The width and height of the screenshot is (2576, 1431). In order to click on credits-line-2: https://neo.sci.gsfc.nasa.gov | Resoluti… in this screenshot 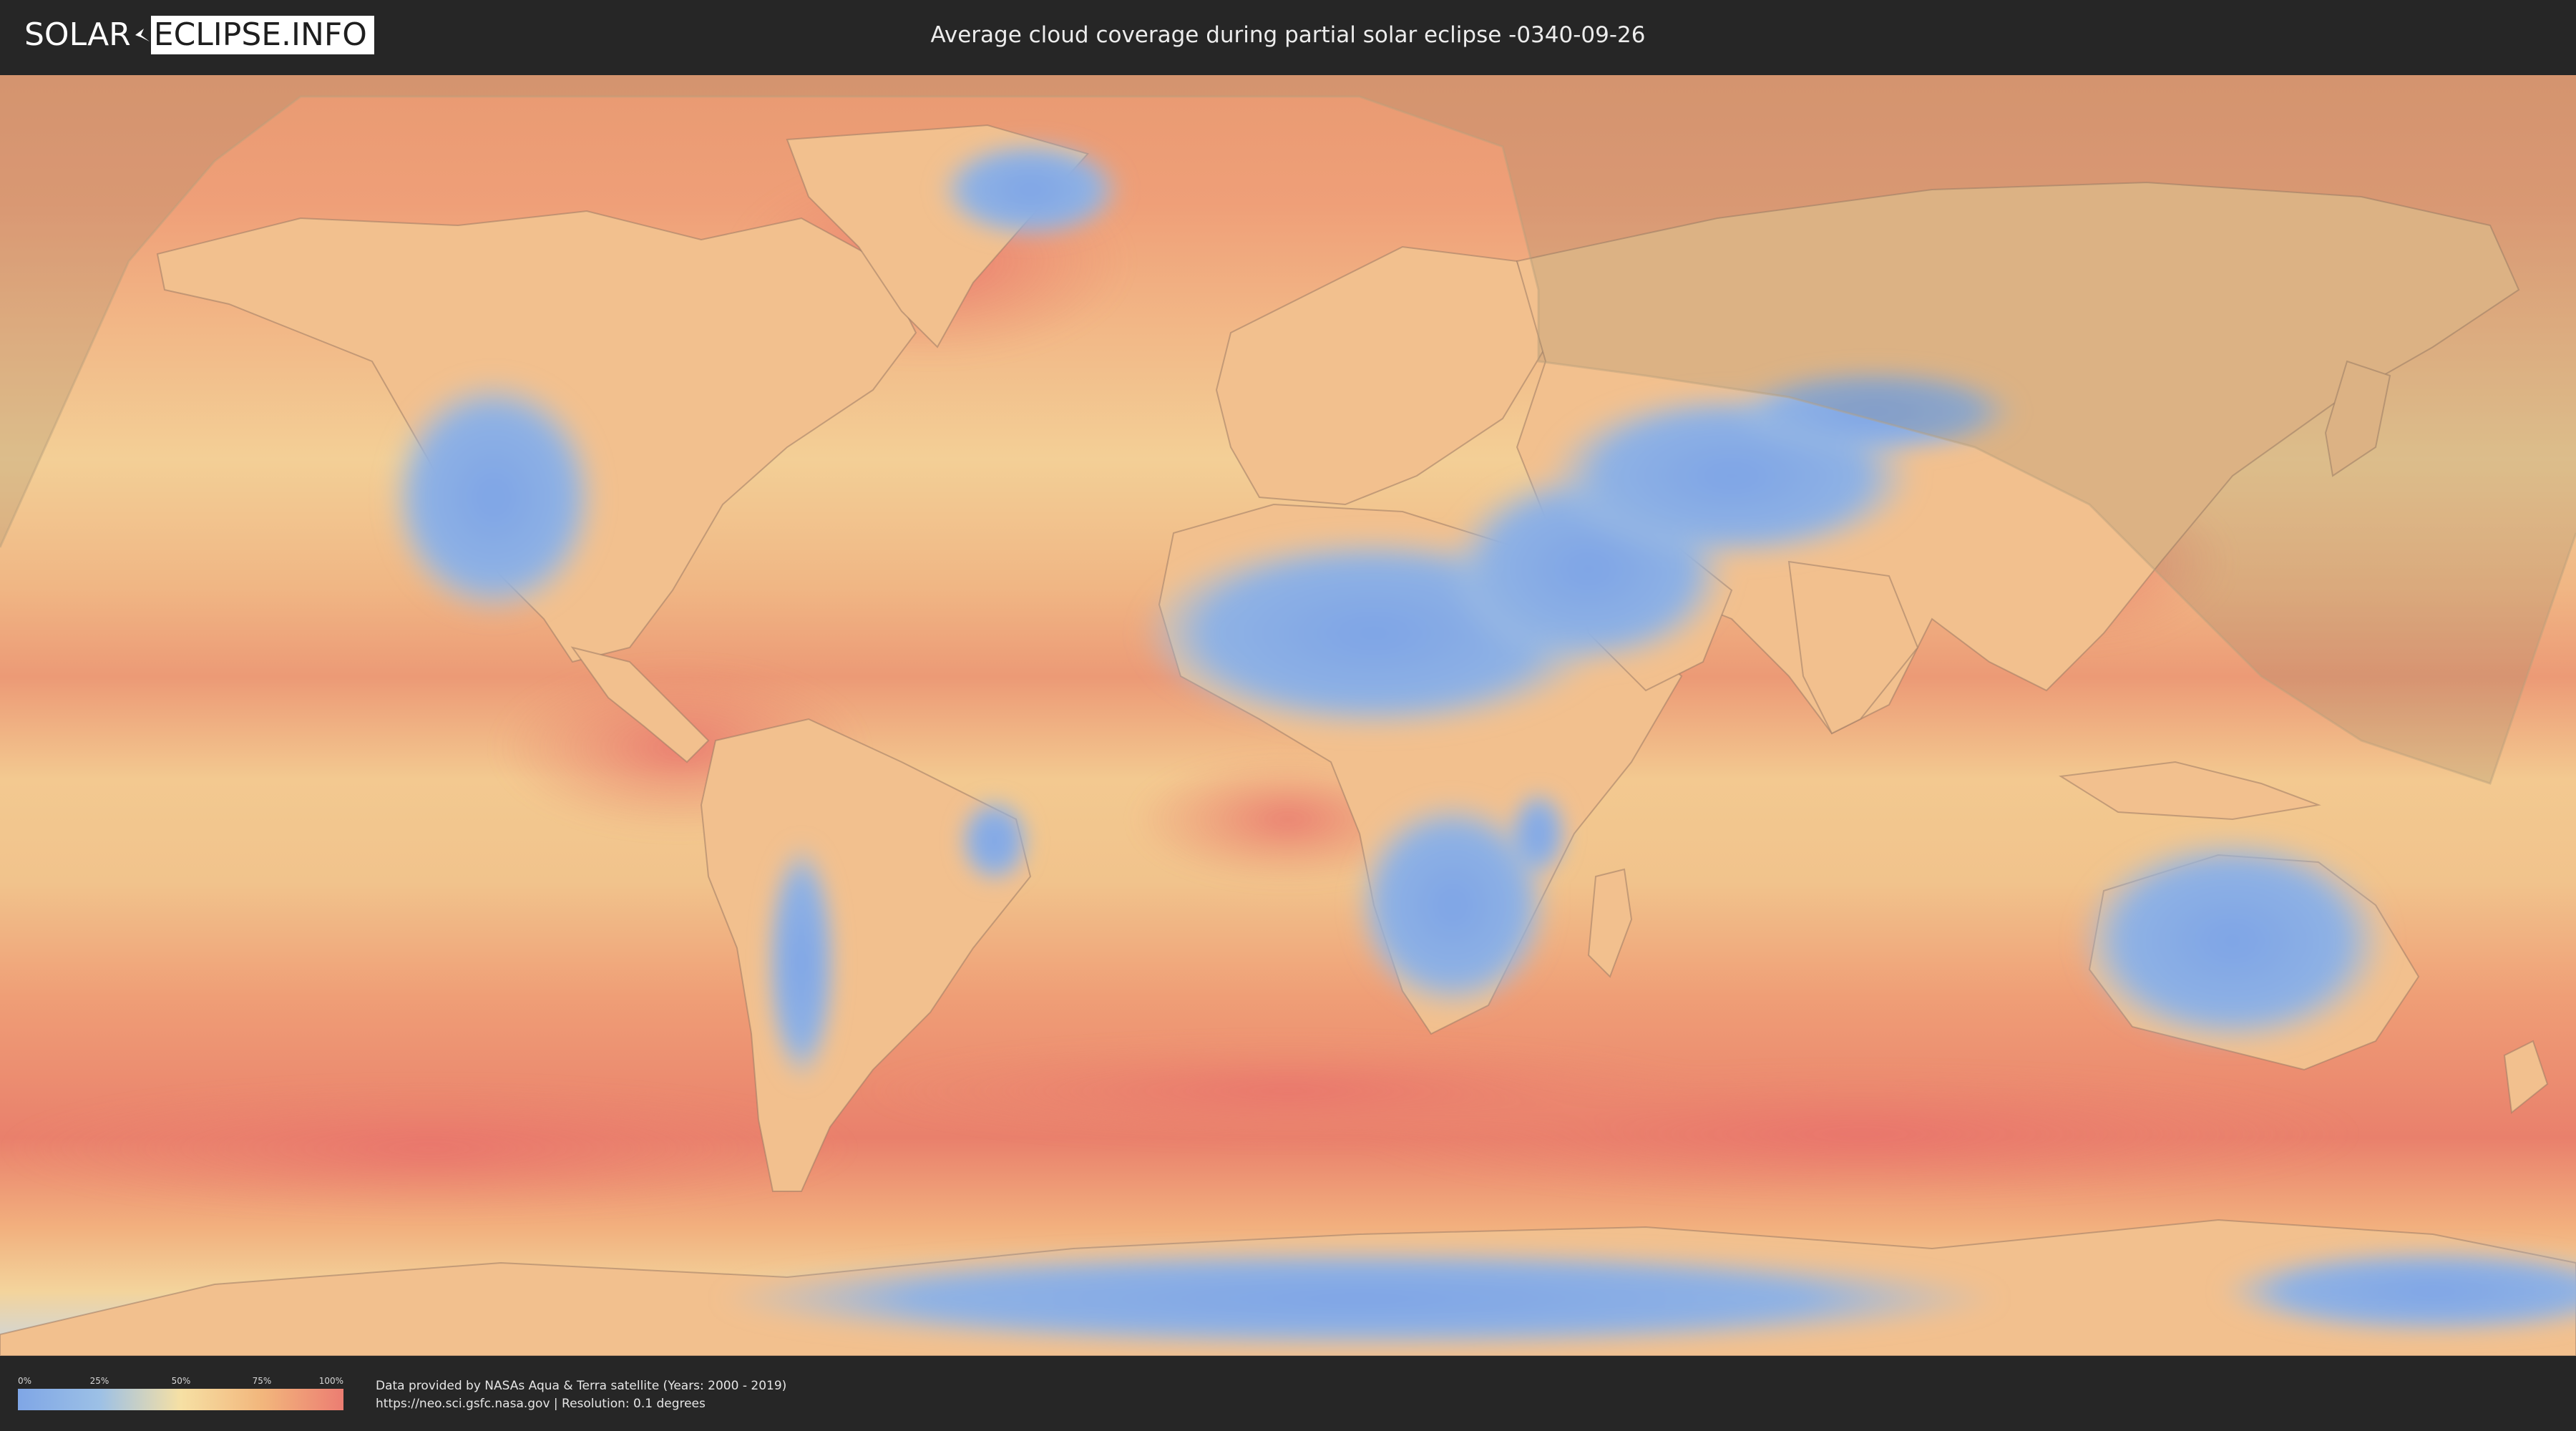, I will do `click(541, 1404)`.